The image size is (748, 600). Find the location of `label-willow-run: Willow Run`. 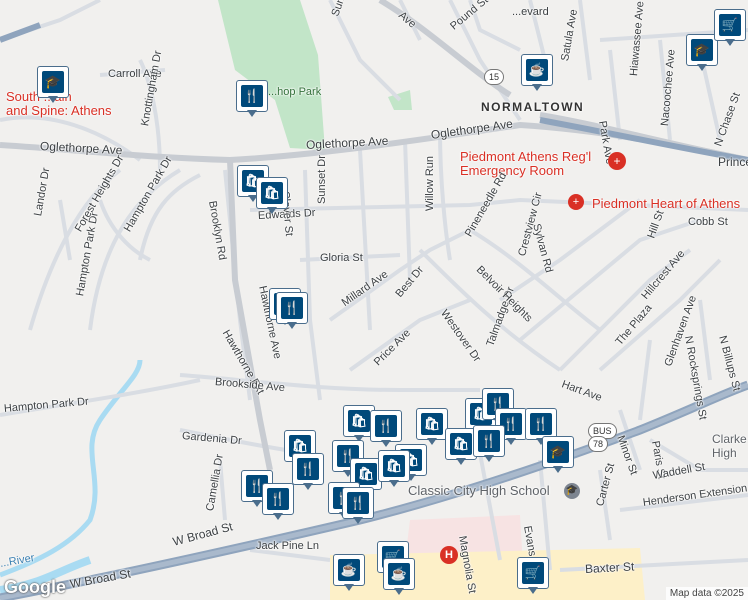

label-willow-run: Willow Run is located at coordinates (430, 183).